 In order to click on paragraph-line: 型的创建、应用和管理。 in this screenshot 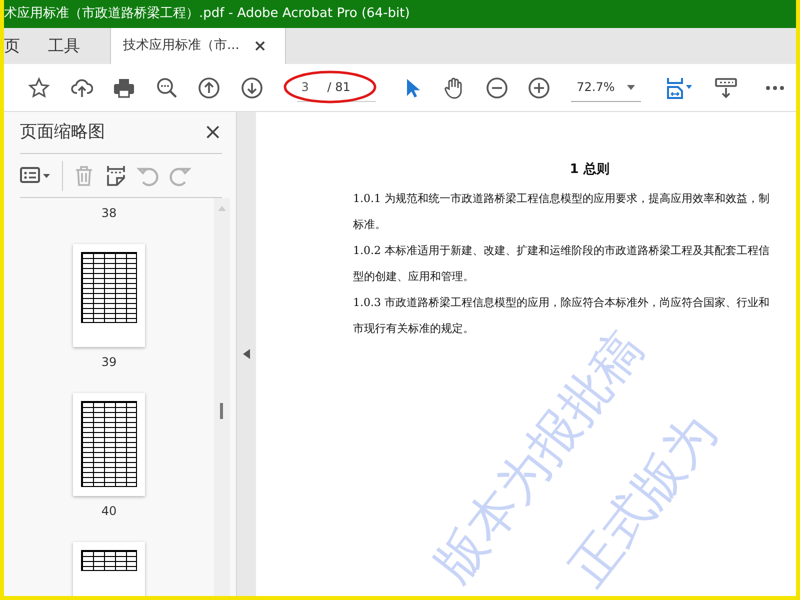, I will do `click(414, 276)`.